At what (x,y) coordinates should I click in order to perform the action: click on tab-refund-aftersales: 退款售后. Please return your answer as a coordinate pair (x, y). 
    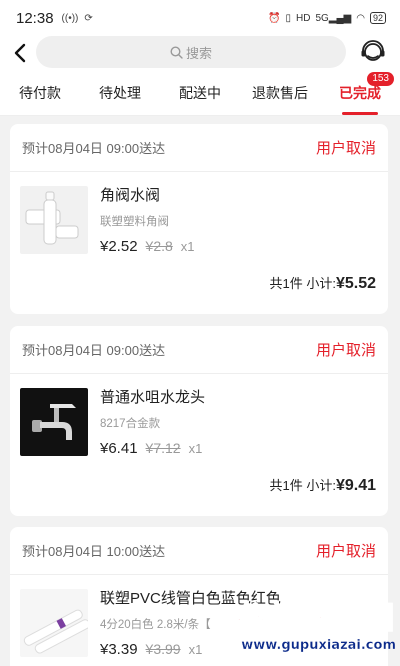
    Looking at the image, I should click on (280, 92).